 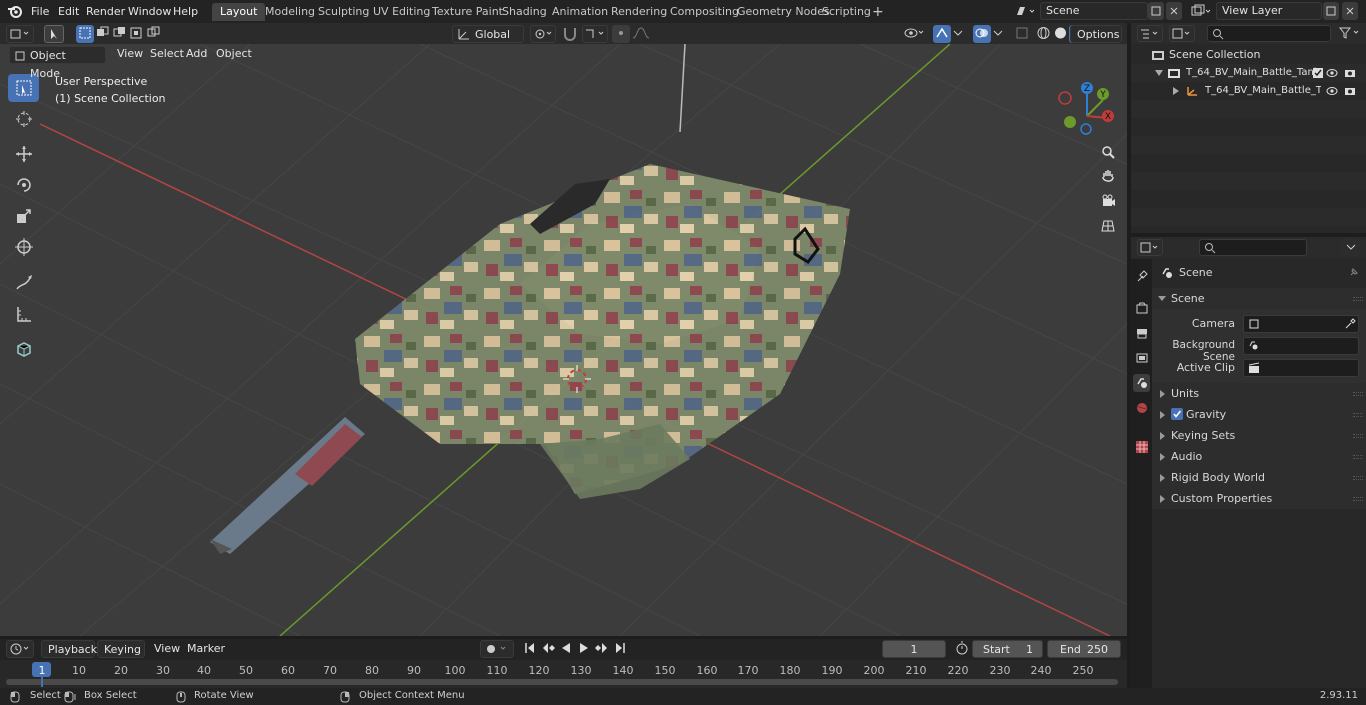 What do you see at coordinates (1350, 11) in the screenshot?
I see `delete-view-layer-icon` at bounding box center [1350, 11].